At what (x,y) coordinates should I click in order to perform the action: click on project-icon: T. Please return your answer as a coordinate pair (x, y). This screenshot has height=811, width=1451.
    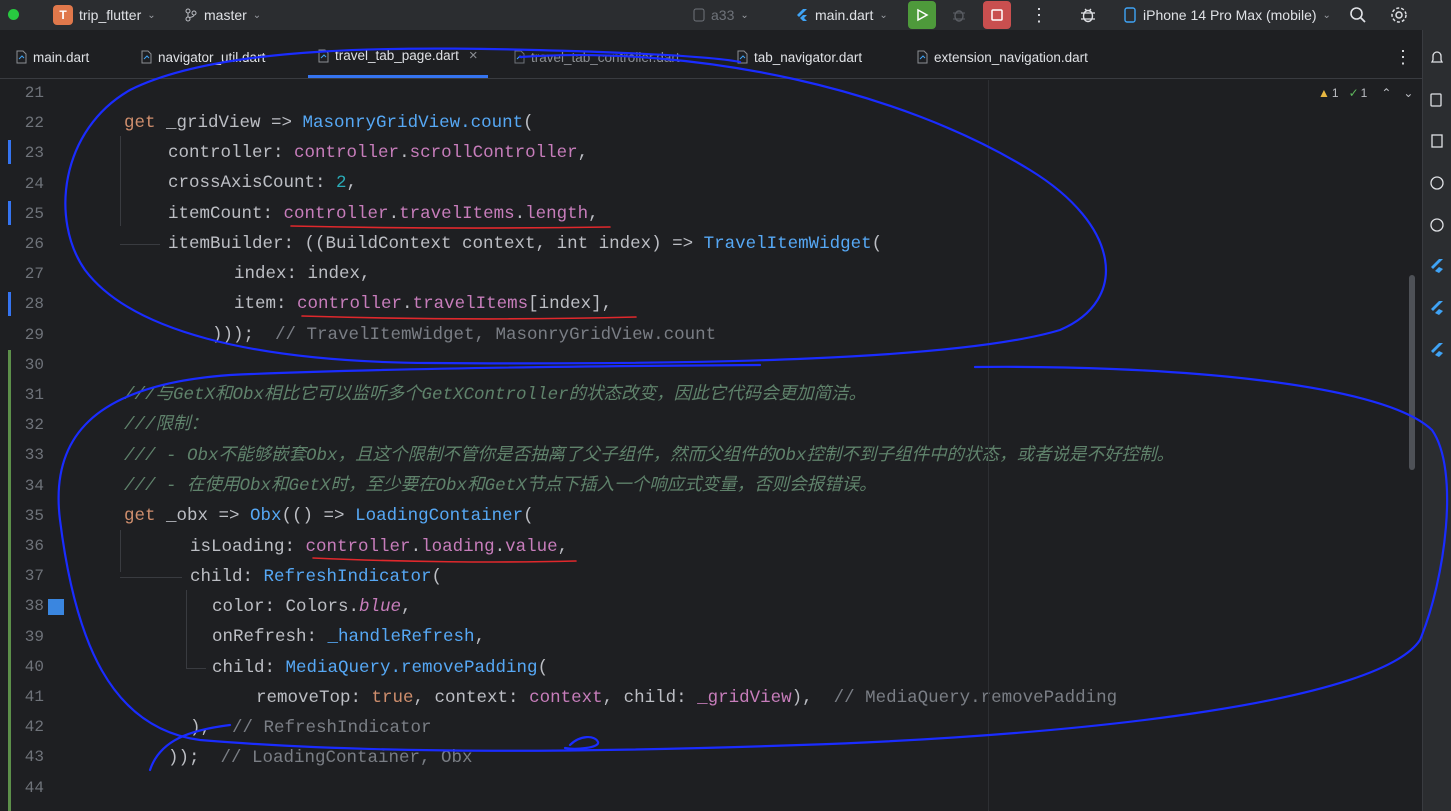
    Looking at the image, I should click on (63, 15).